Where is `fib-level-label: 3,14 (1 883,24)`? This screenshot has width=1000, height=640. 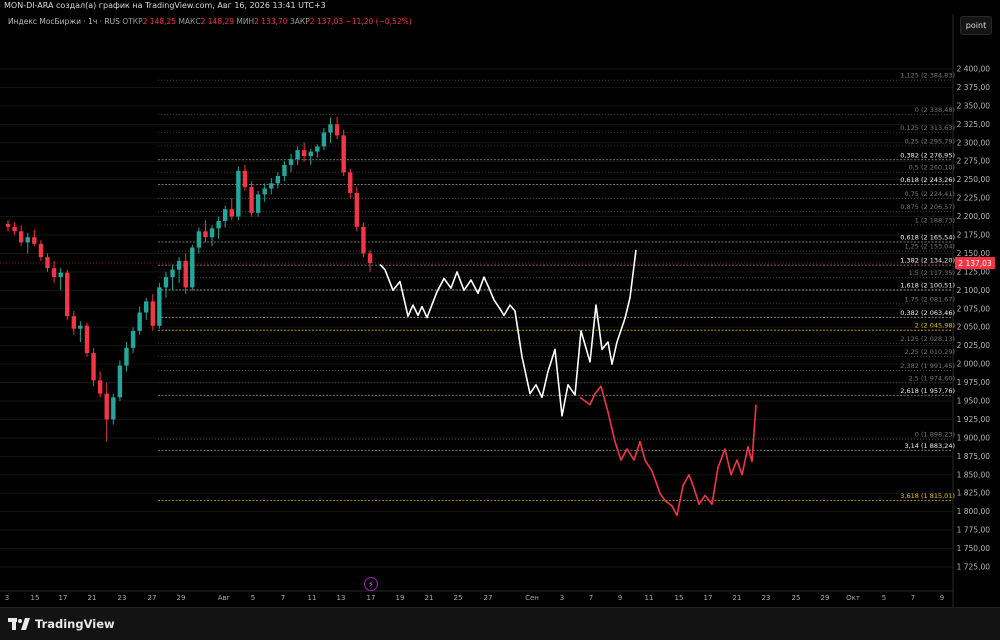
fib-level-label: 3,14 (1 883,24) is located at coordinates (929, 446).